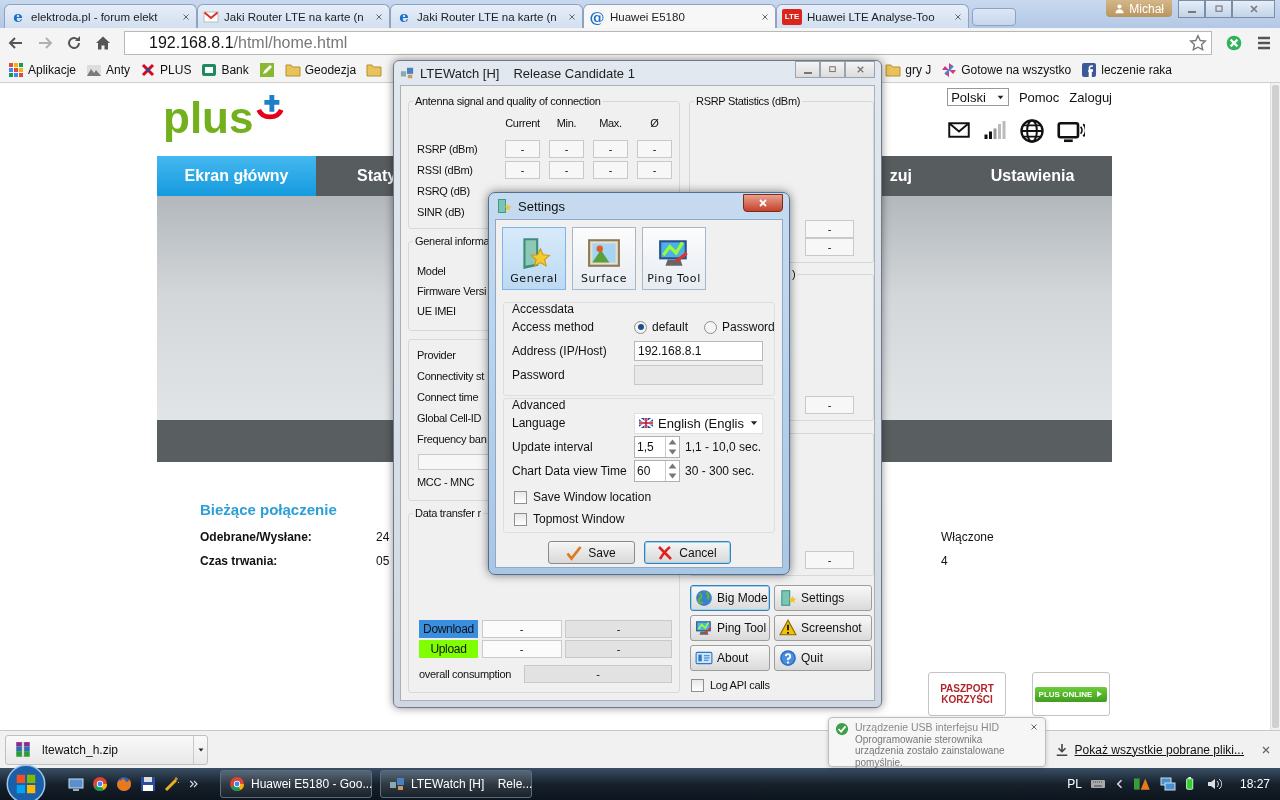  Describe the element at coordinates (76, 784) in the screenshot. I see `desktop-icon` at that location.